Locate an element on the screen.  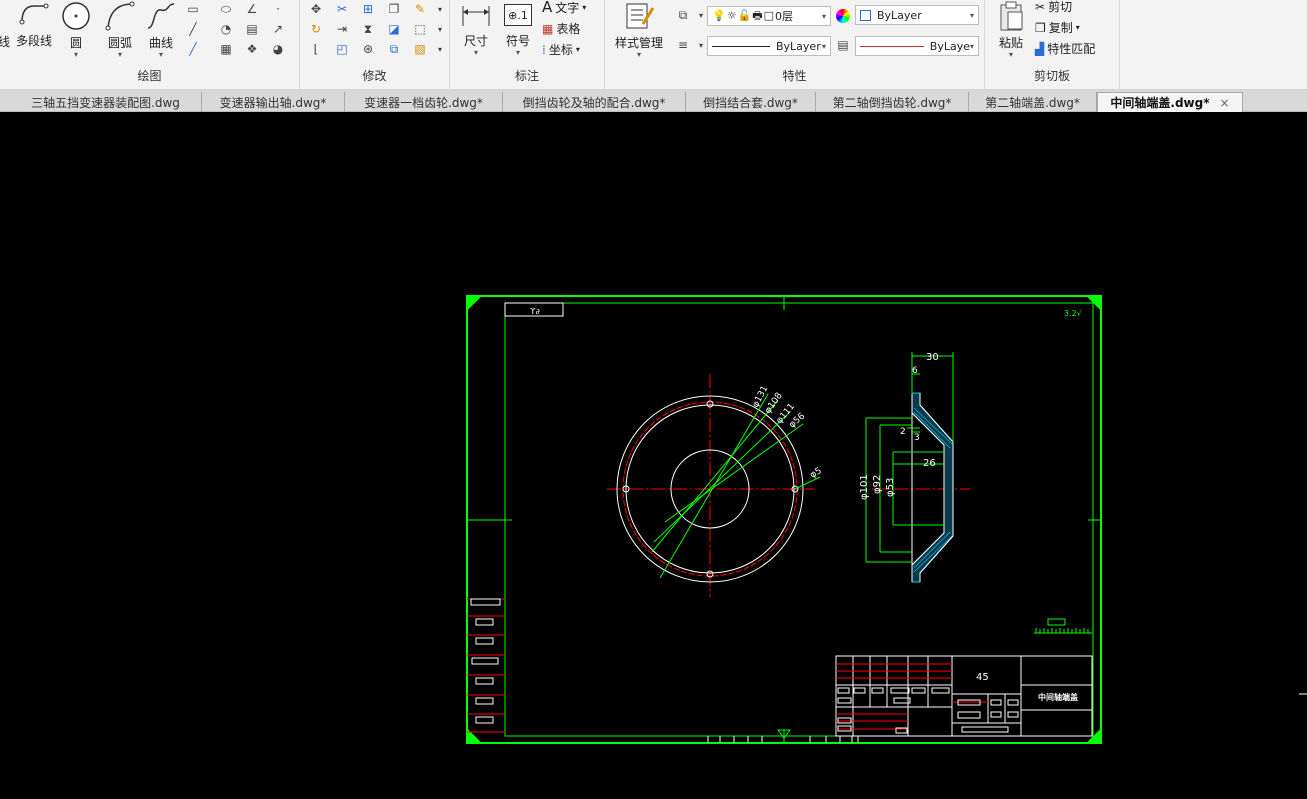
ray-icon: ↗ is located at coordinates (278, 29).